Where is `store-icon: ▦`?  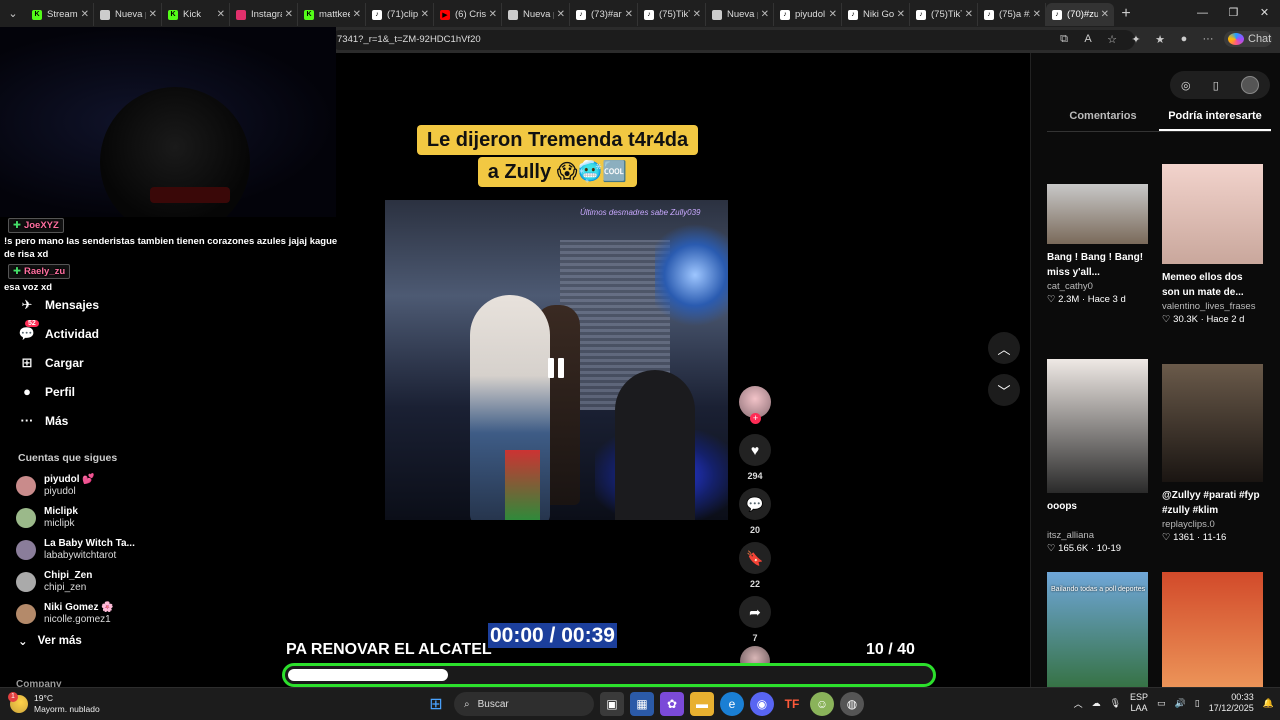
store-icon: ▦ is located at coordinates (642, 704).